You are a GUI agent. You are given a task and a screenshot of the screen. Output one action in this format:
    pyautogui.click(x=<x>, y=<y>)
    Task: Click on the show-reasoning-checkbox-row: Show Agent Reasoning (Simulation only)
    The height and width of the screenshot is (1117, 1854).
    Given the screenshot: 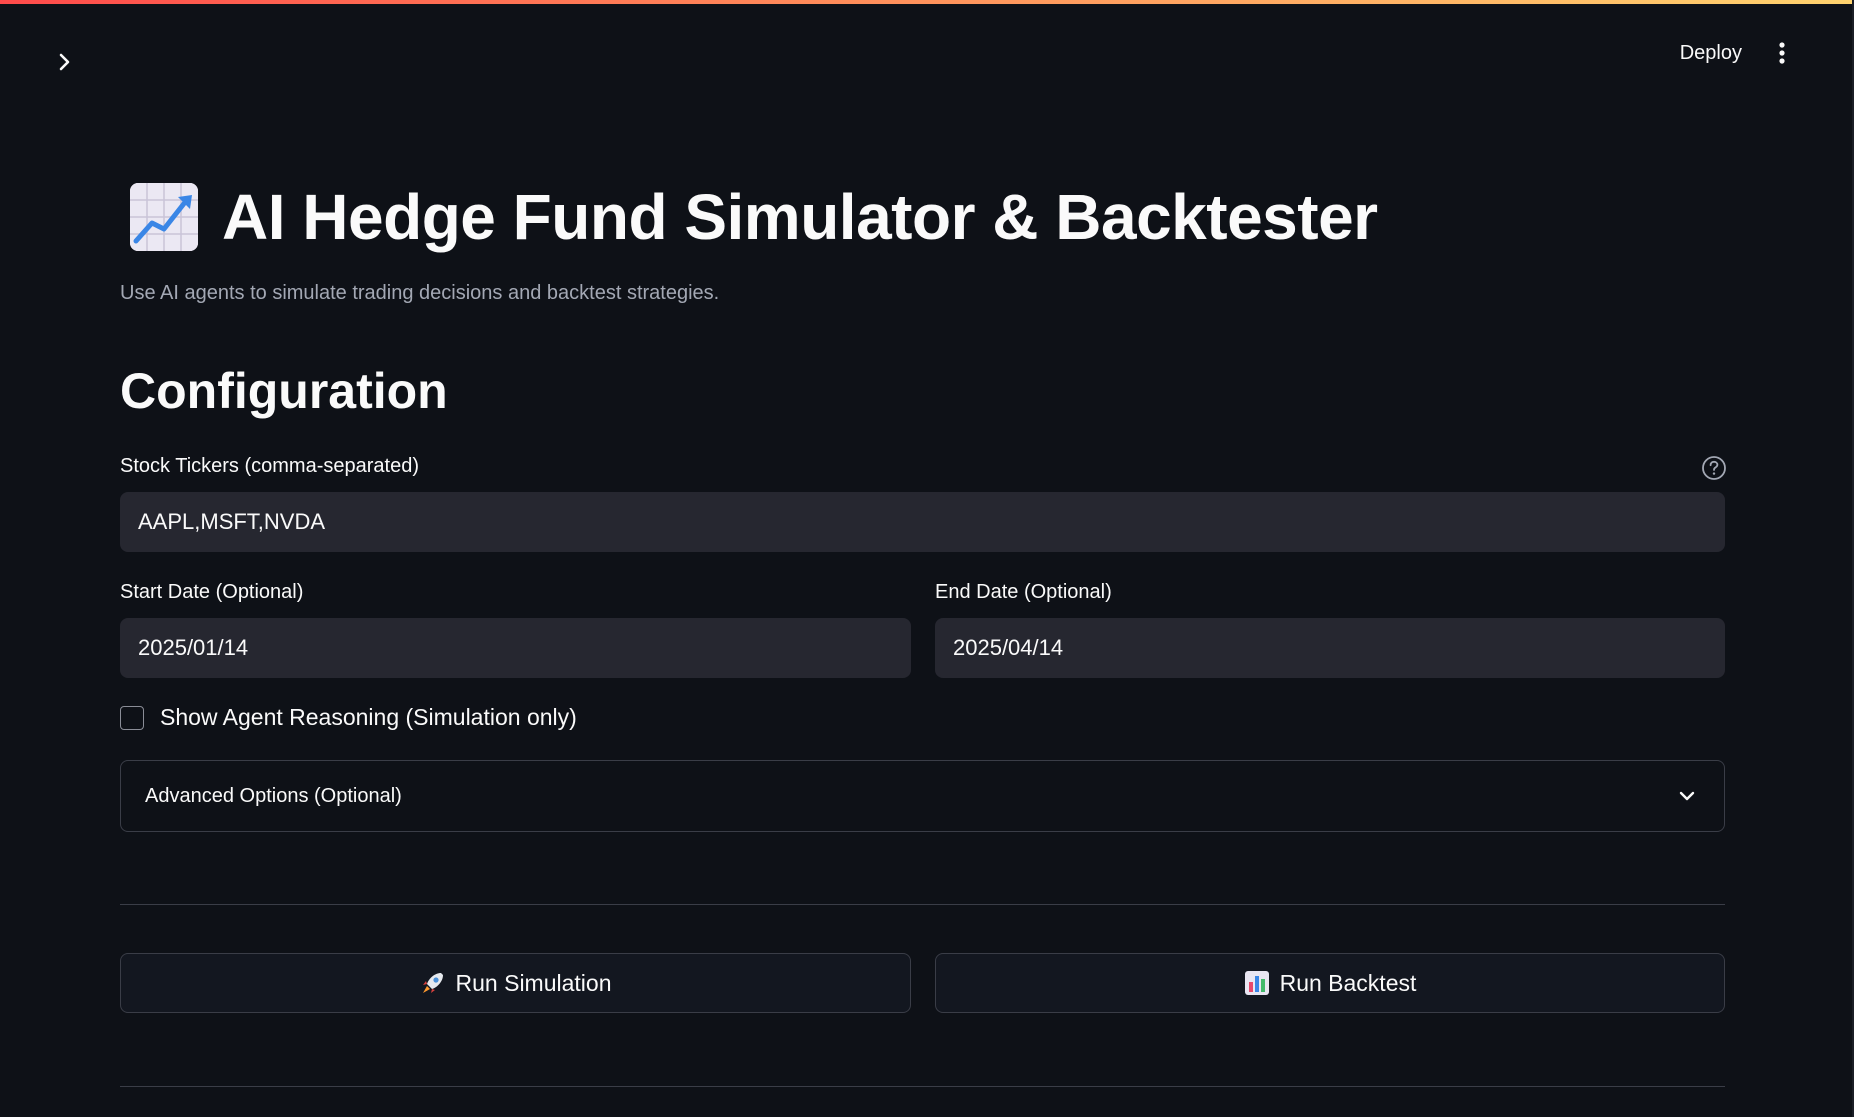 What is the action you would take?
    pyautogui.click(x=348, y=717)
    